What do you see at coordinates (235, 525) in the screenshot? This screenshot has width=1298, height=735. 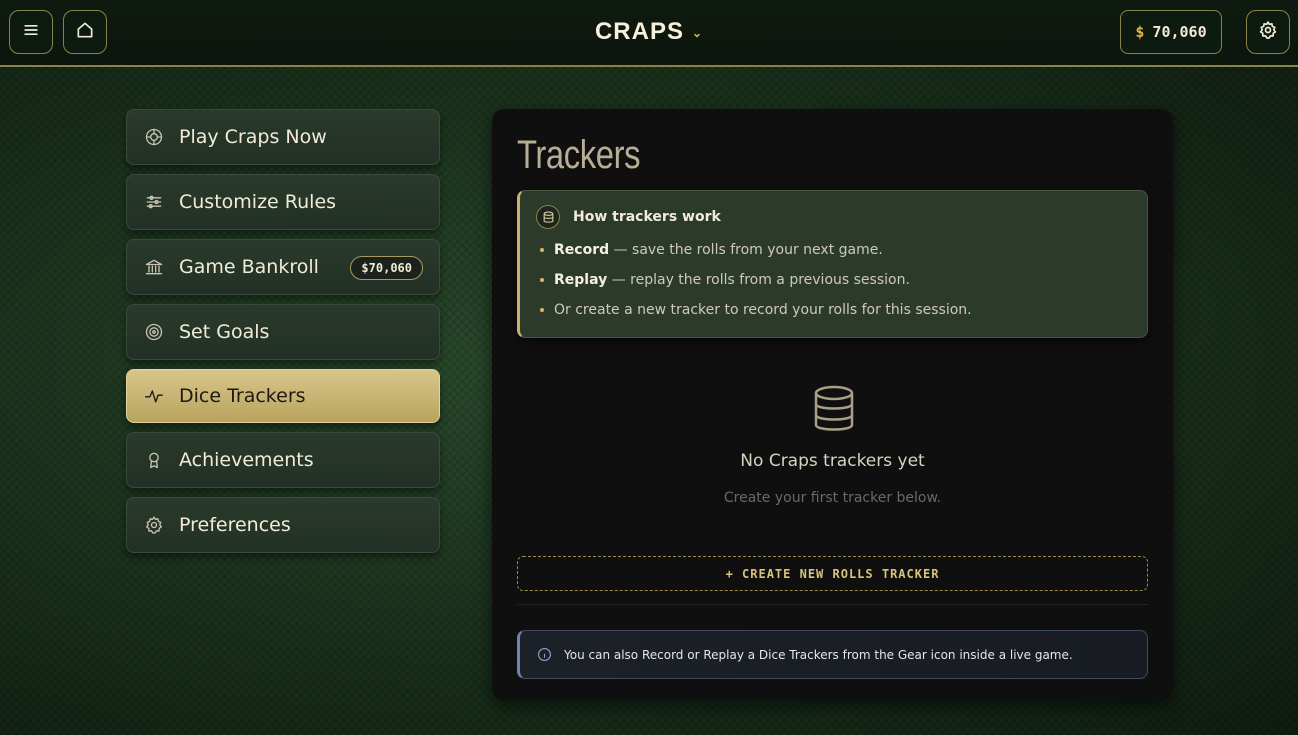 I see `sidebar-item-label: Preferences` at bounding box center [235, 525].